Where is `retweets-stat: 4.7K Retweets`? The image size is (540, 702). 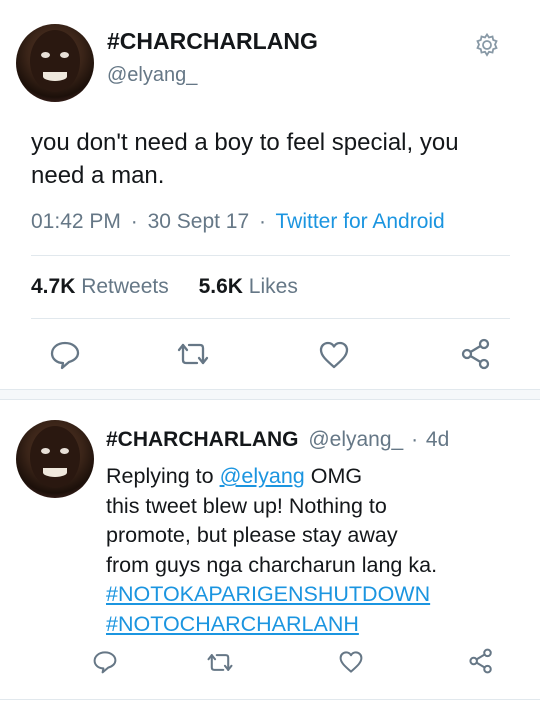 retweets-stat: 4.7K Retweets is located at coordinates (103, 286).